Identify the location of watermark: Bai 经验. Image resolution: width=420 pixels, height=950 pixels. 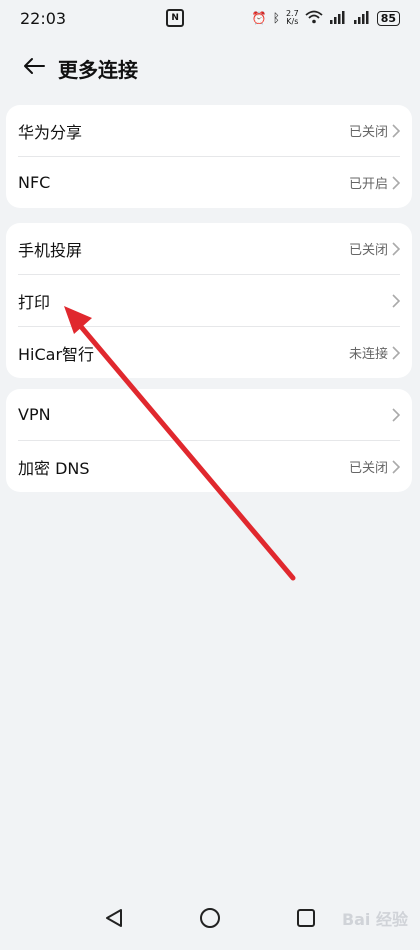
(374, 919).